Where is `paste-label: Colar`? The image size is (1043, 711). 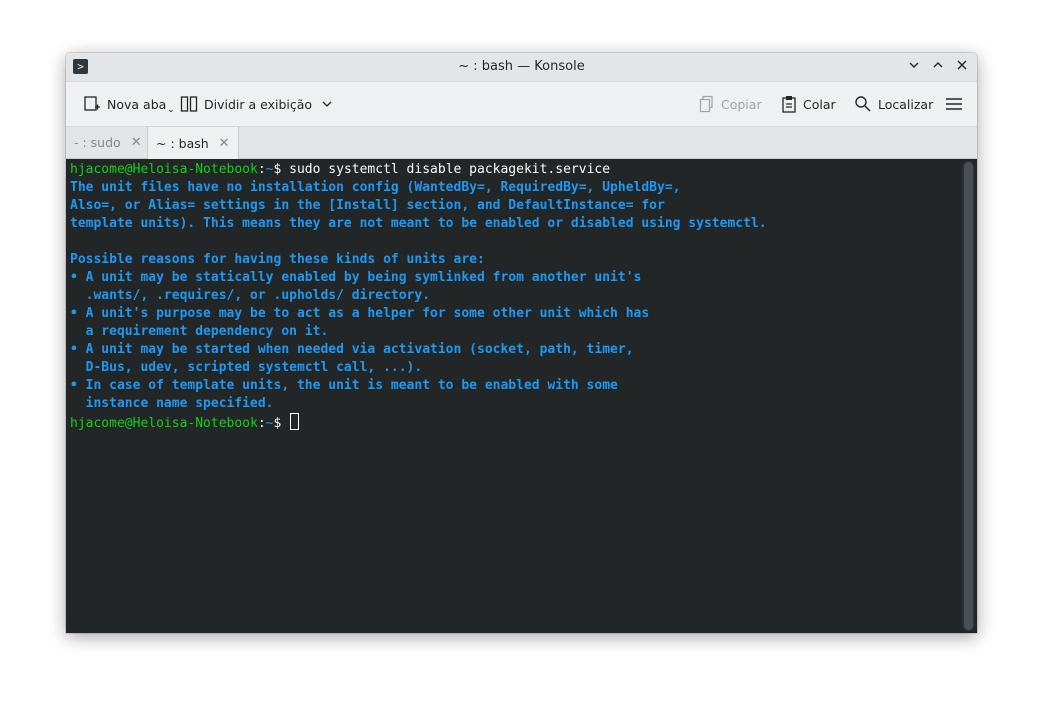
paste-label: Colar is located at coordinates (819, 104).